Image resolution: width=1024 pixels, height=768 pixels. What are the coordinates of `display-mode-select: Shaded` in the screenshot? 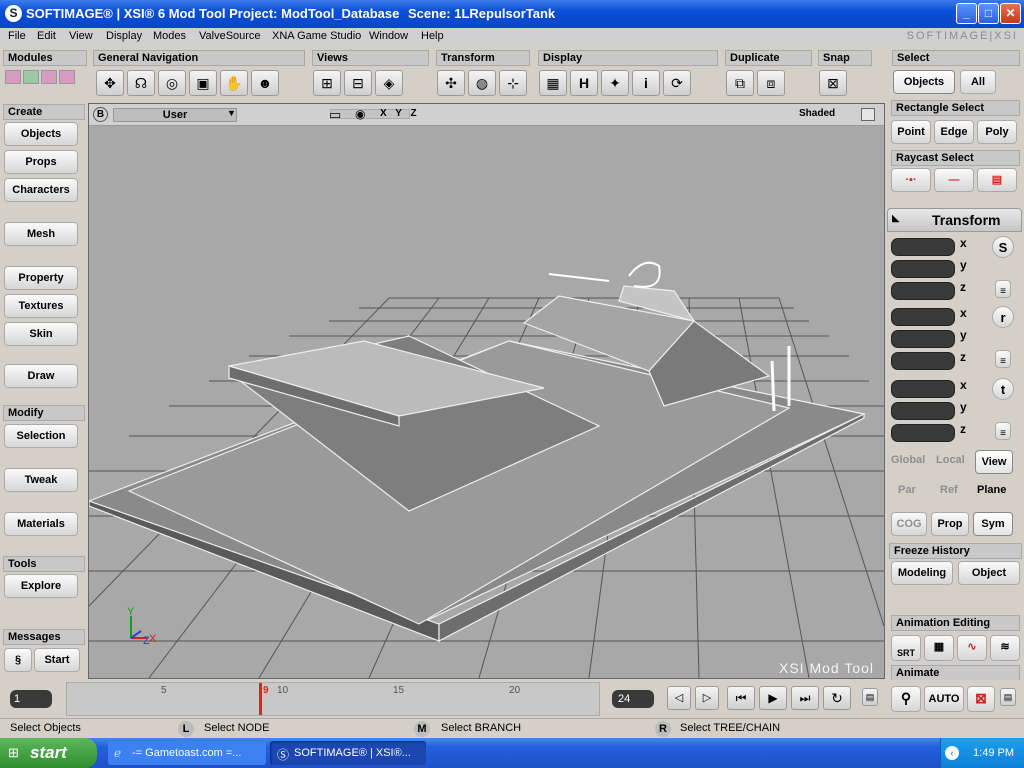 It's located at (817, 113).